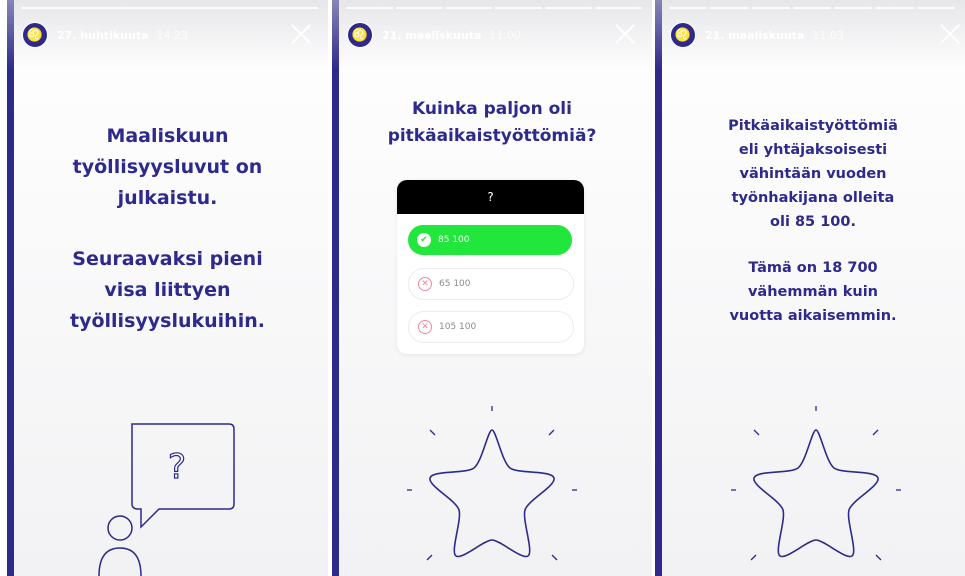  What do you see at coordinates (167, 167) in the screenshot?
I see `story-text-intro: Maaliskuun työllisyysluvut on julkaistu.` at bounding box center [167, 167].